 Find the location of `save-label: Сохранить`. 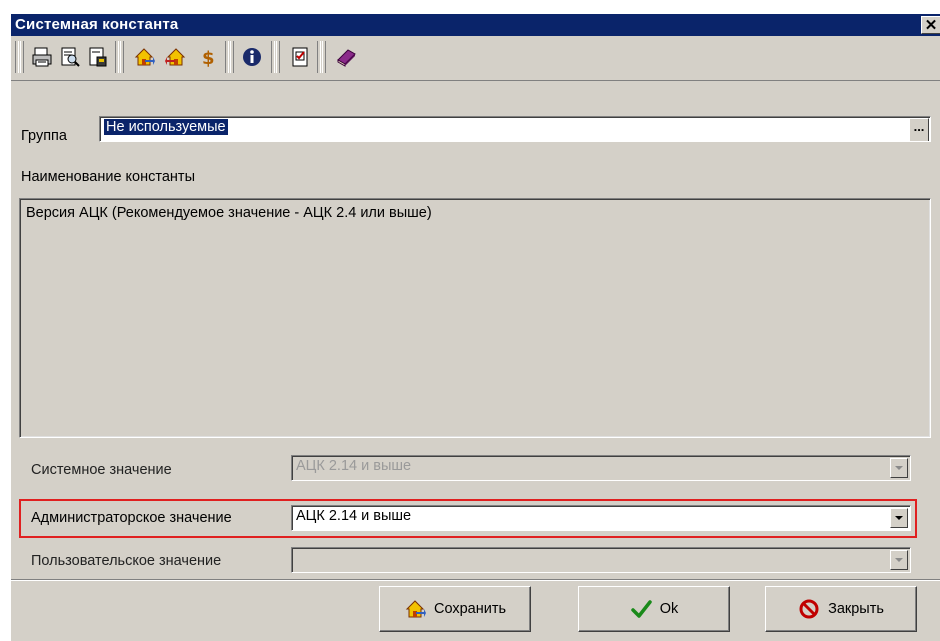

save-label: Сохранить is located at coordinates (470, 609).